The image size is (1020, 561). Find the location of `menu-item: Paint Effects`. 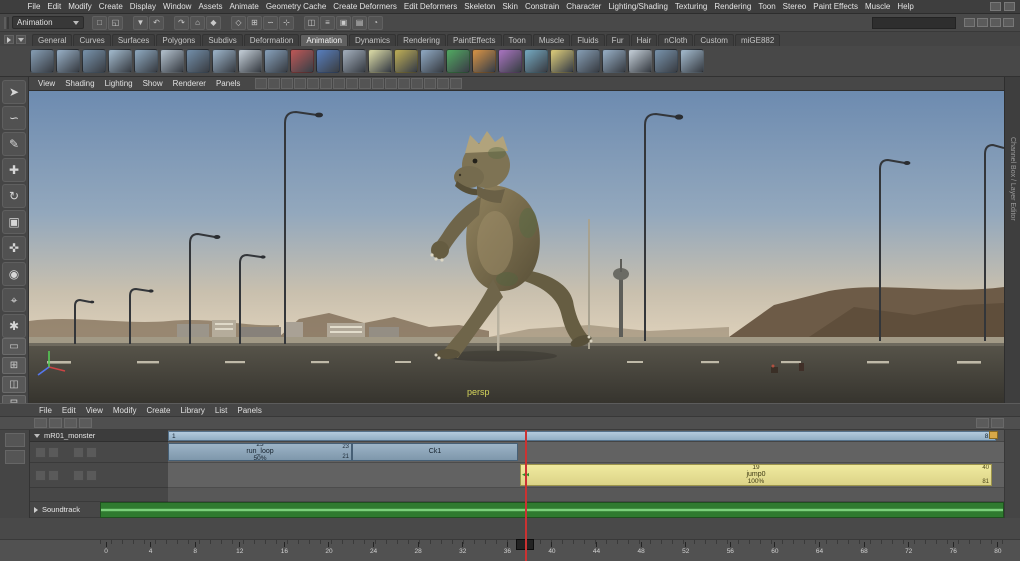

menu-item: Paint Effects is located at coordinates (836, 6).